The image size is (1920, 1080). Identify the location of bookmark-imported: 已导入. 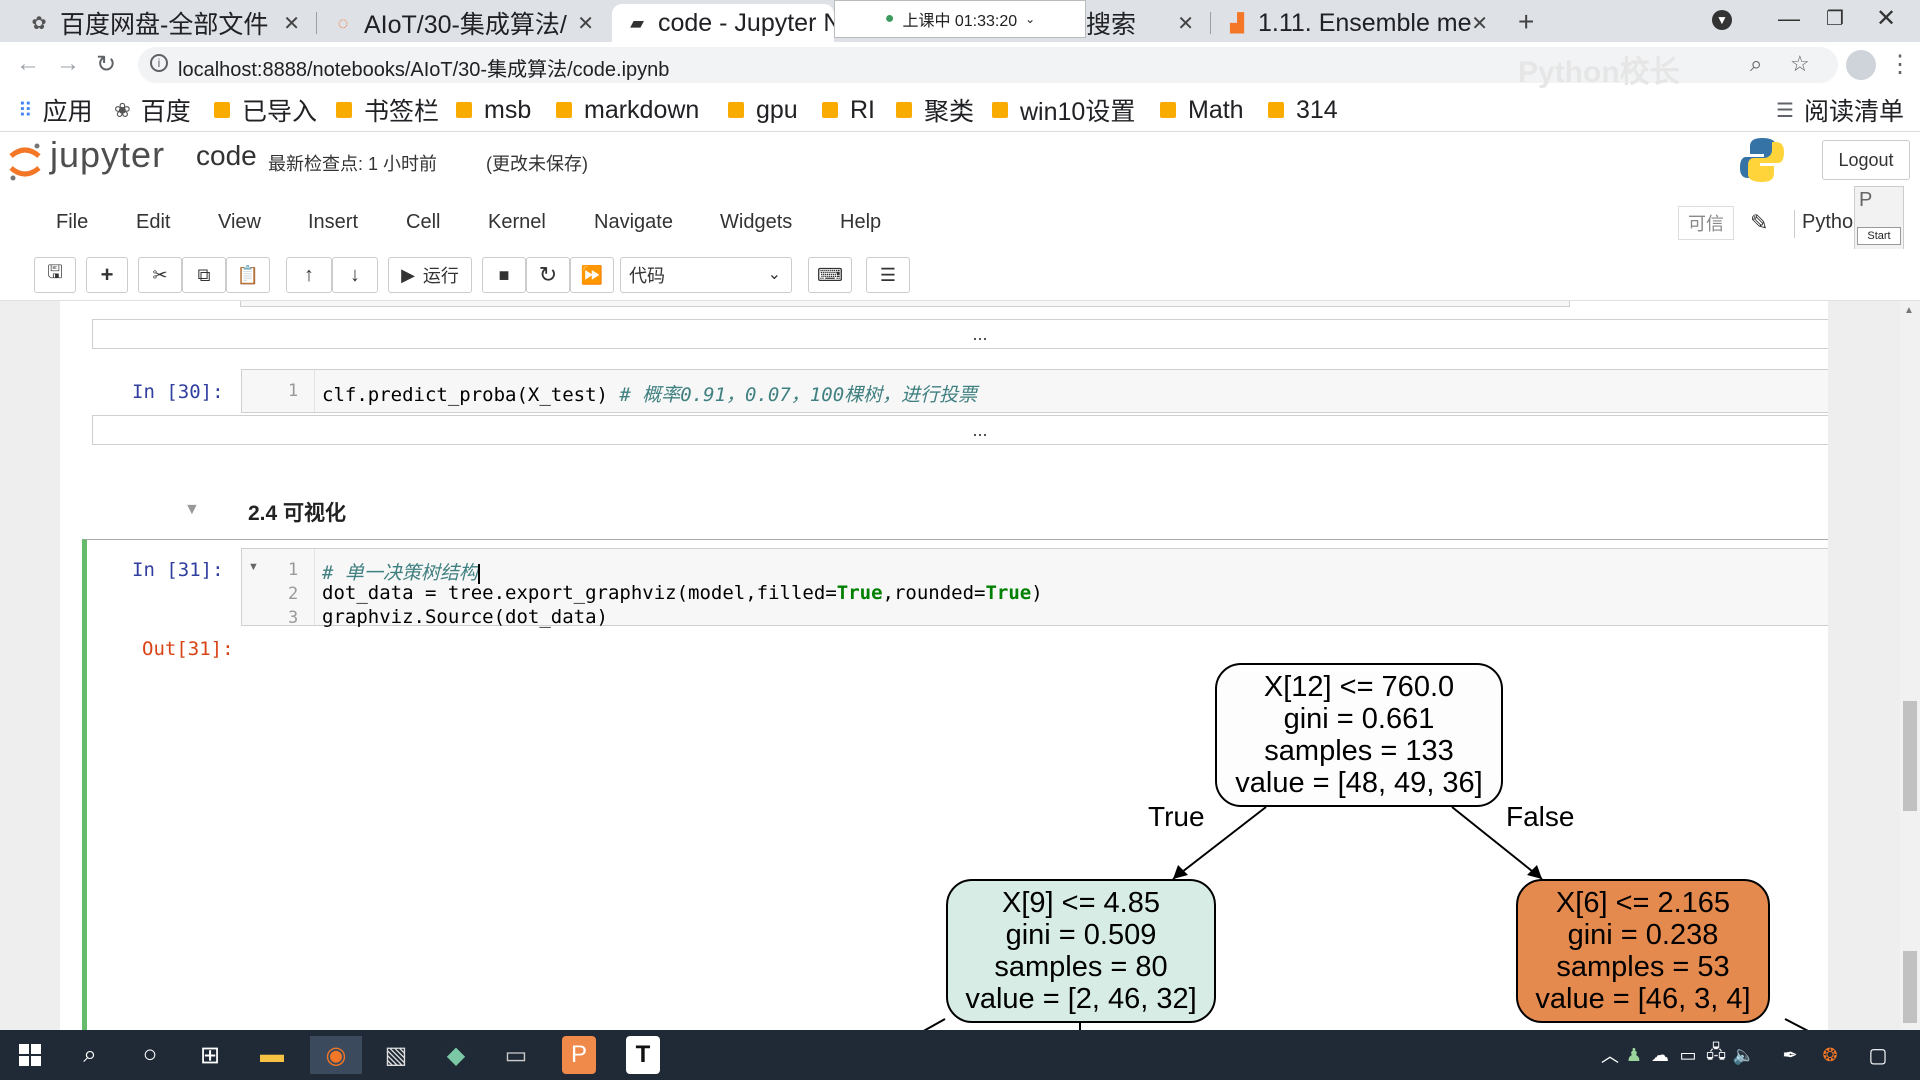
(265, 110).